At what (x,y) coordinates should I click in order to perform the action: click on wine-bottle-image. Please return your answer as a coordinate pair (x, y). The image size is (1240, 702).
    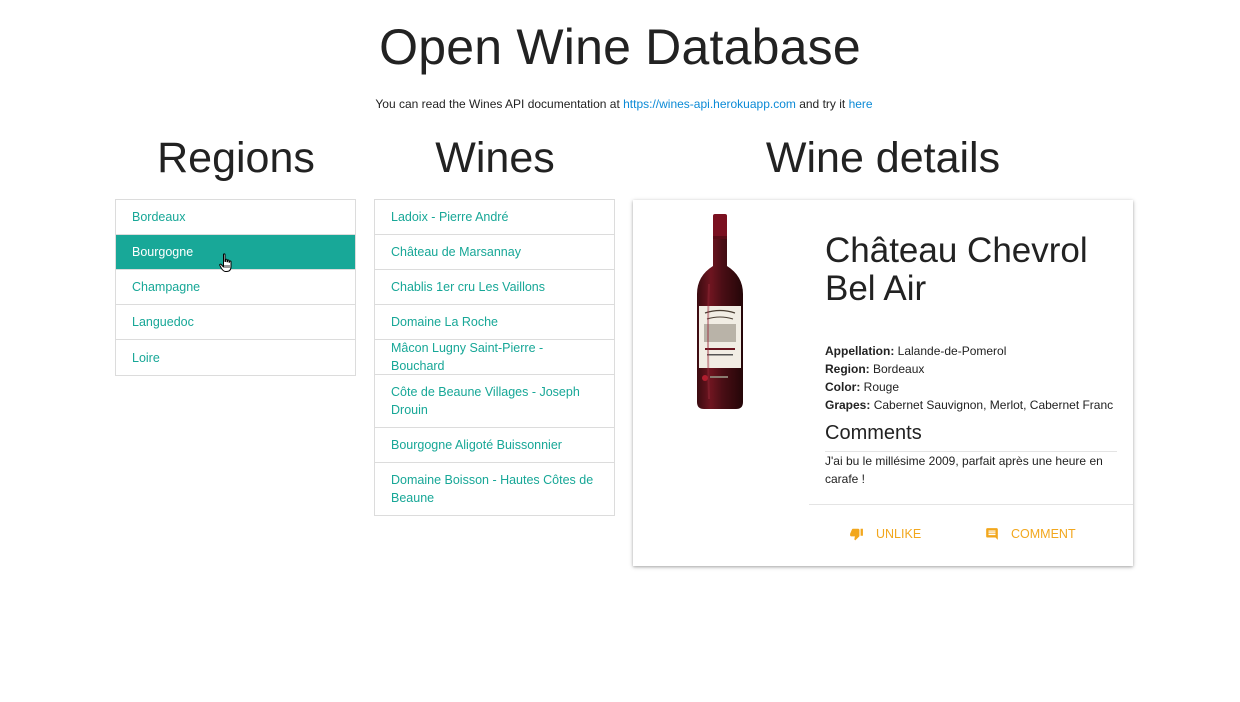
    Looking at the image, I should click on (720, 311).